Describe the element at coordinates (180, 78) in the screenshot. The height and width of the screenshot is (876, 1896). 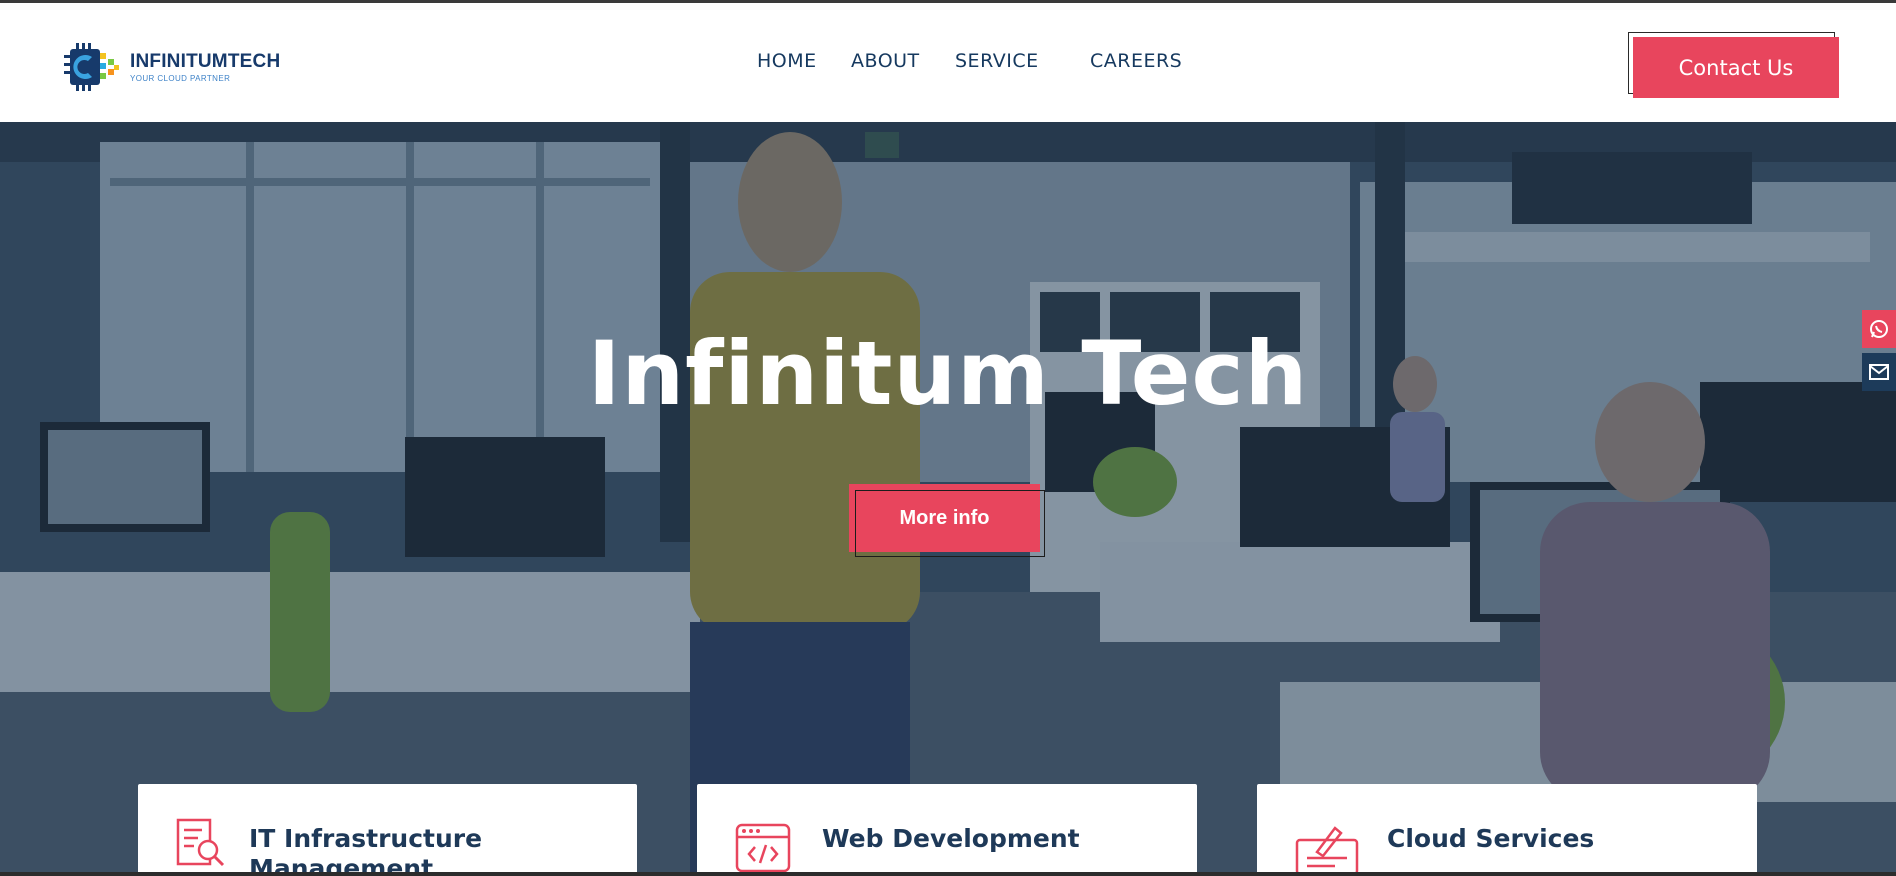
I see `brand-tagline: YOUR CLOUD PARTNER` at that location.